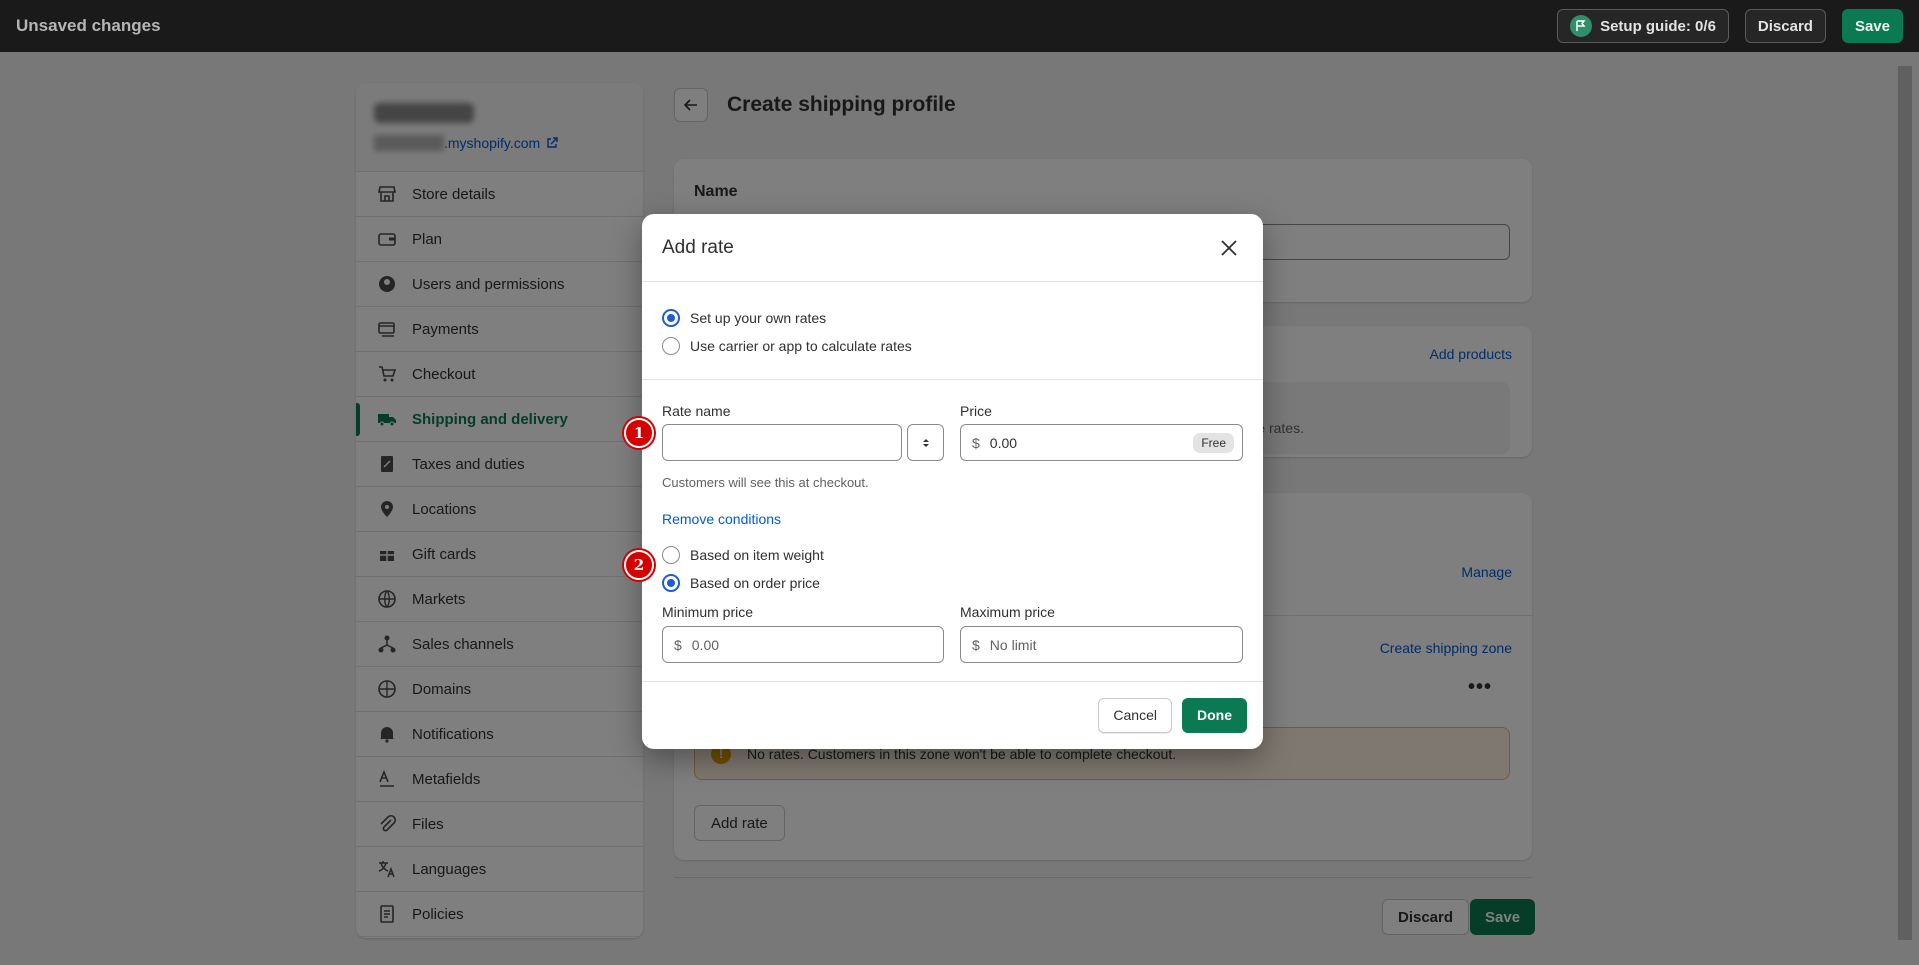 This screenshot has height=965, width=1919. What do you see at coordinates (952, 715) in the screenshot?
I see `modal-footer: Cancel Done` at bounding box center [952, 715].